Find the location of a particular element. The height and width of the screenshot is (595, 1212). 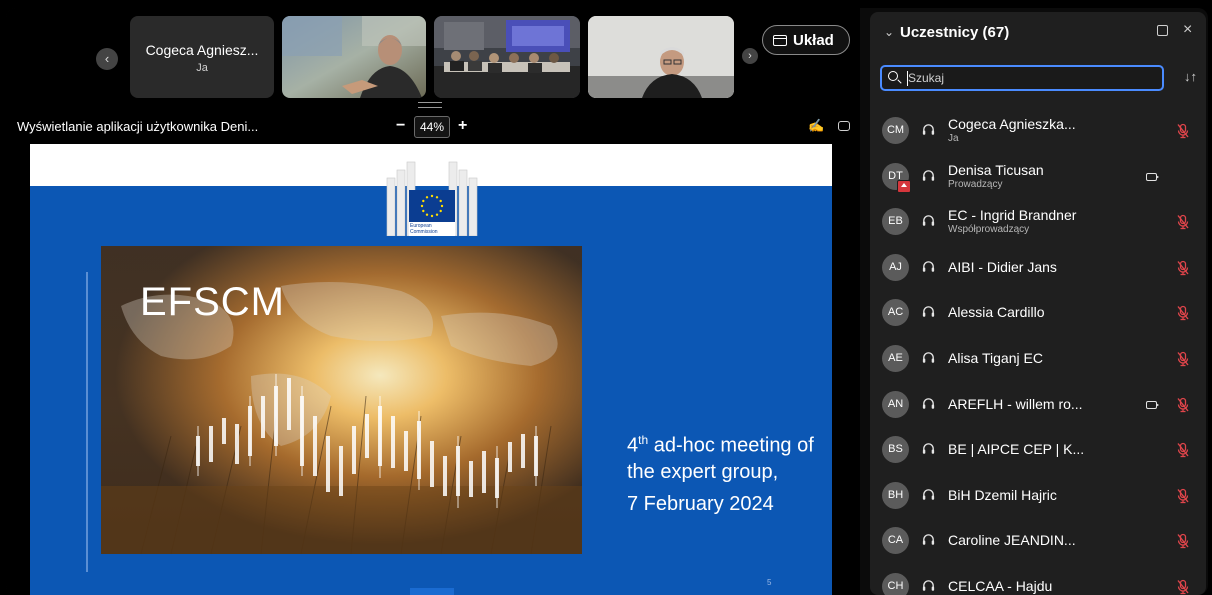

participant-row: AJ AIBI - Didier Jans is located at coordinates (1038, 268).